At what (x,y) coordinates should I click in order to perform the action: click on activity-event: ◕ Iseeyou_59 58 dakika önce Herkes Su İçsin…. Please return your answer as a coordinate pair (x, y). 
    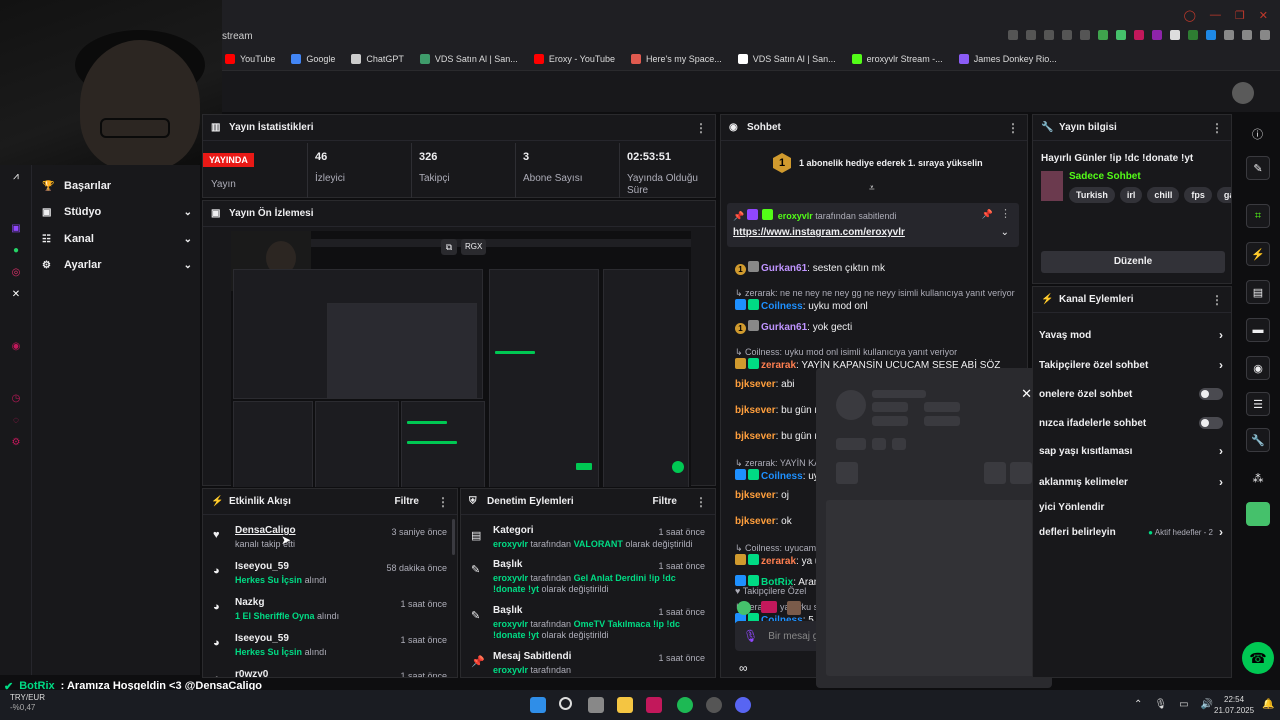
    Looking at the image, I should click on (330, 578).